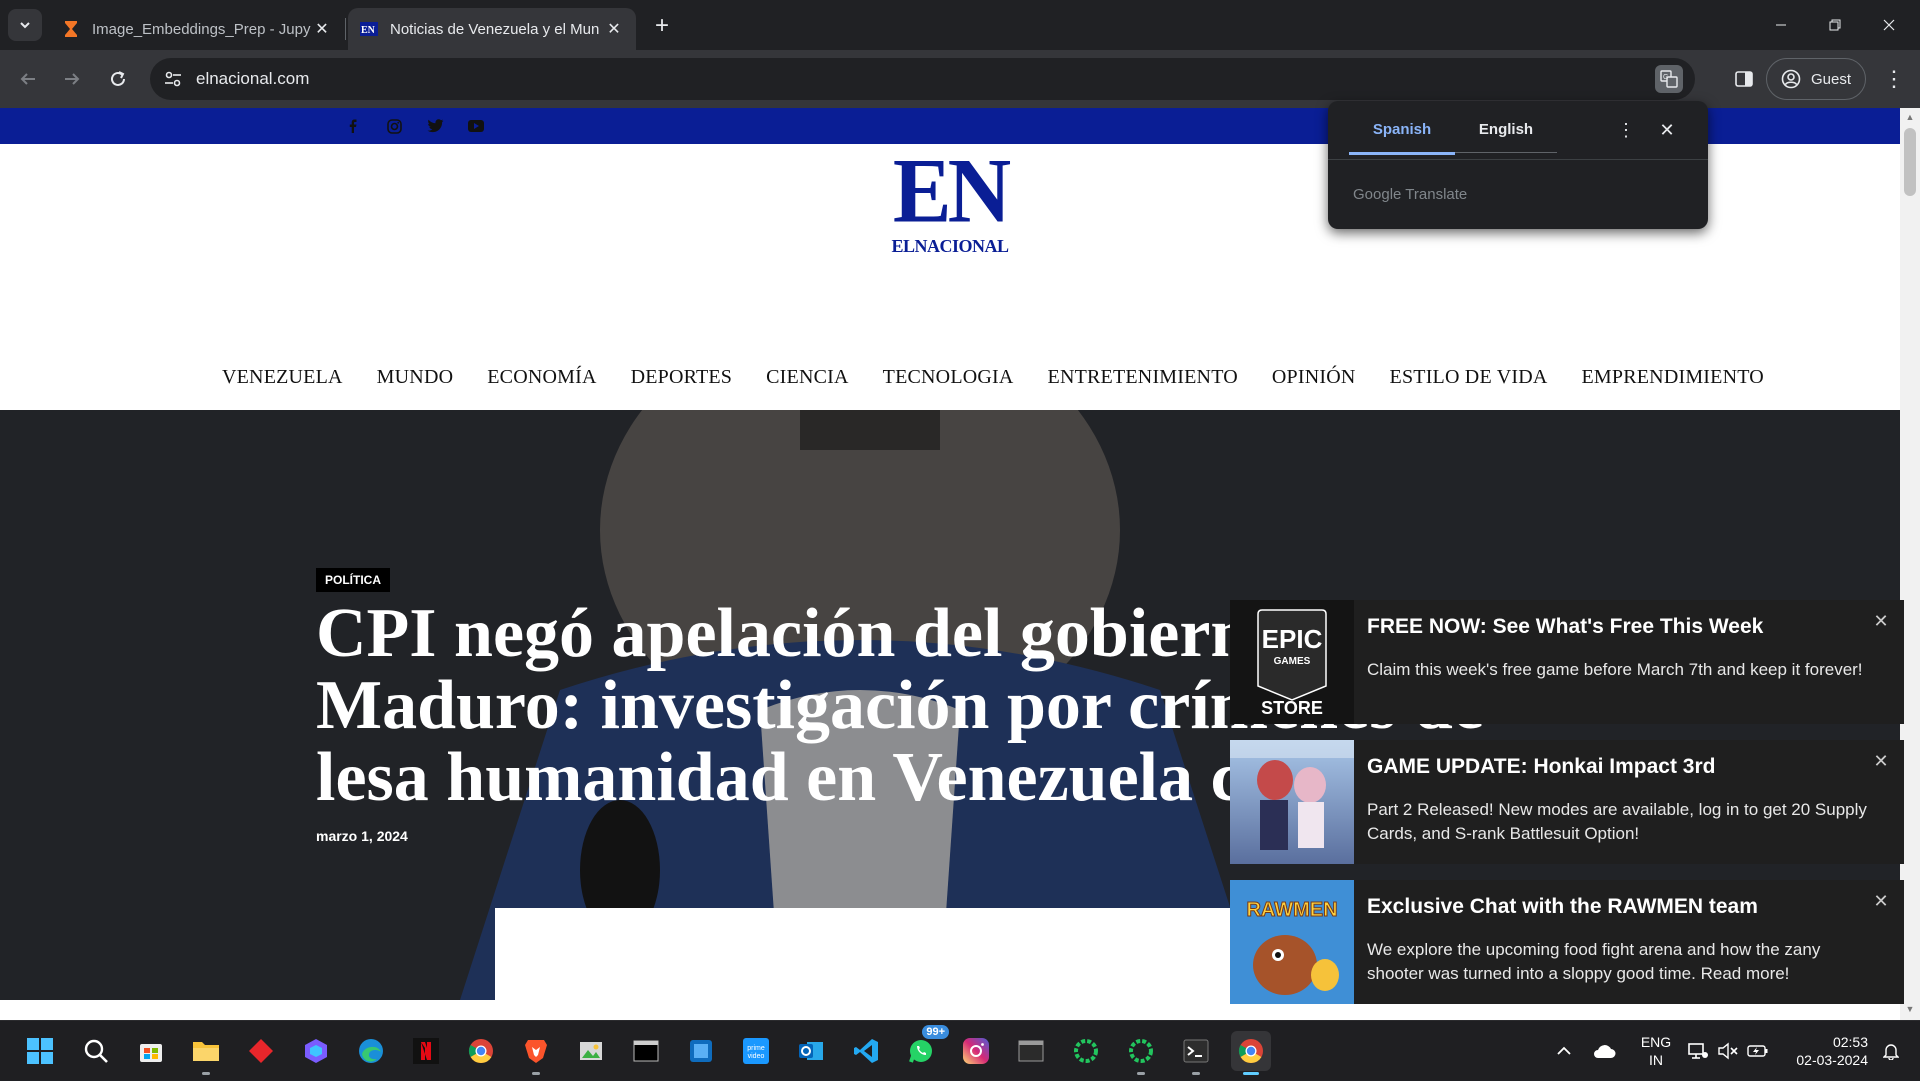 The width and height of the screenshot is (1920, 1081). I want to click on taskbar-vscode, so click(866, 1051).